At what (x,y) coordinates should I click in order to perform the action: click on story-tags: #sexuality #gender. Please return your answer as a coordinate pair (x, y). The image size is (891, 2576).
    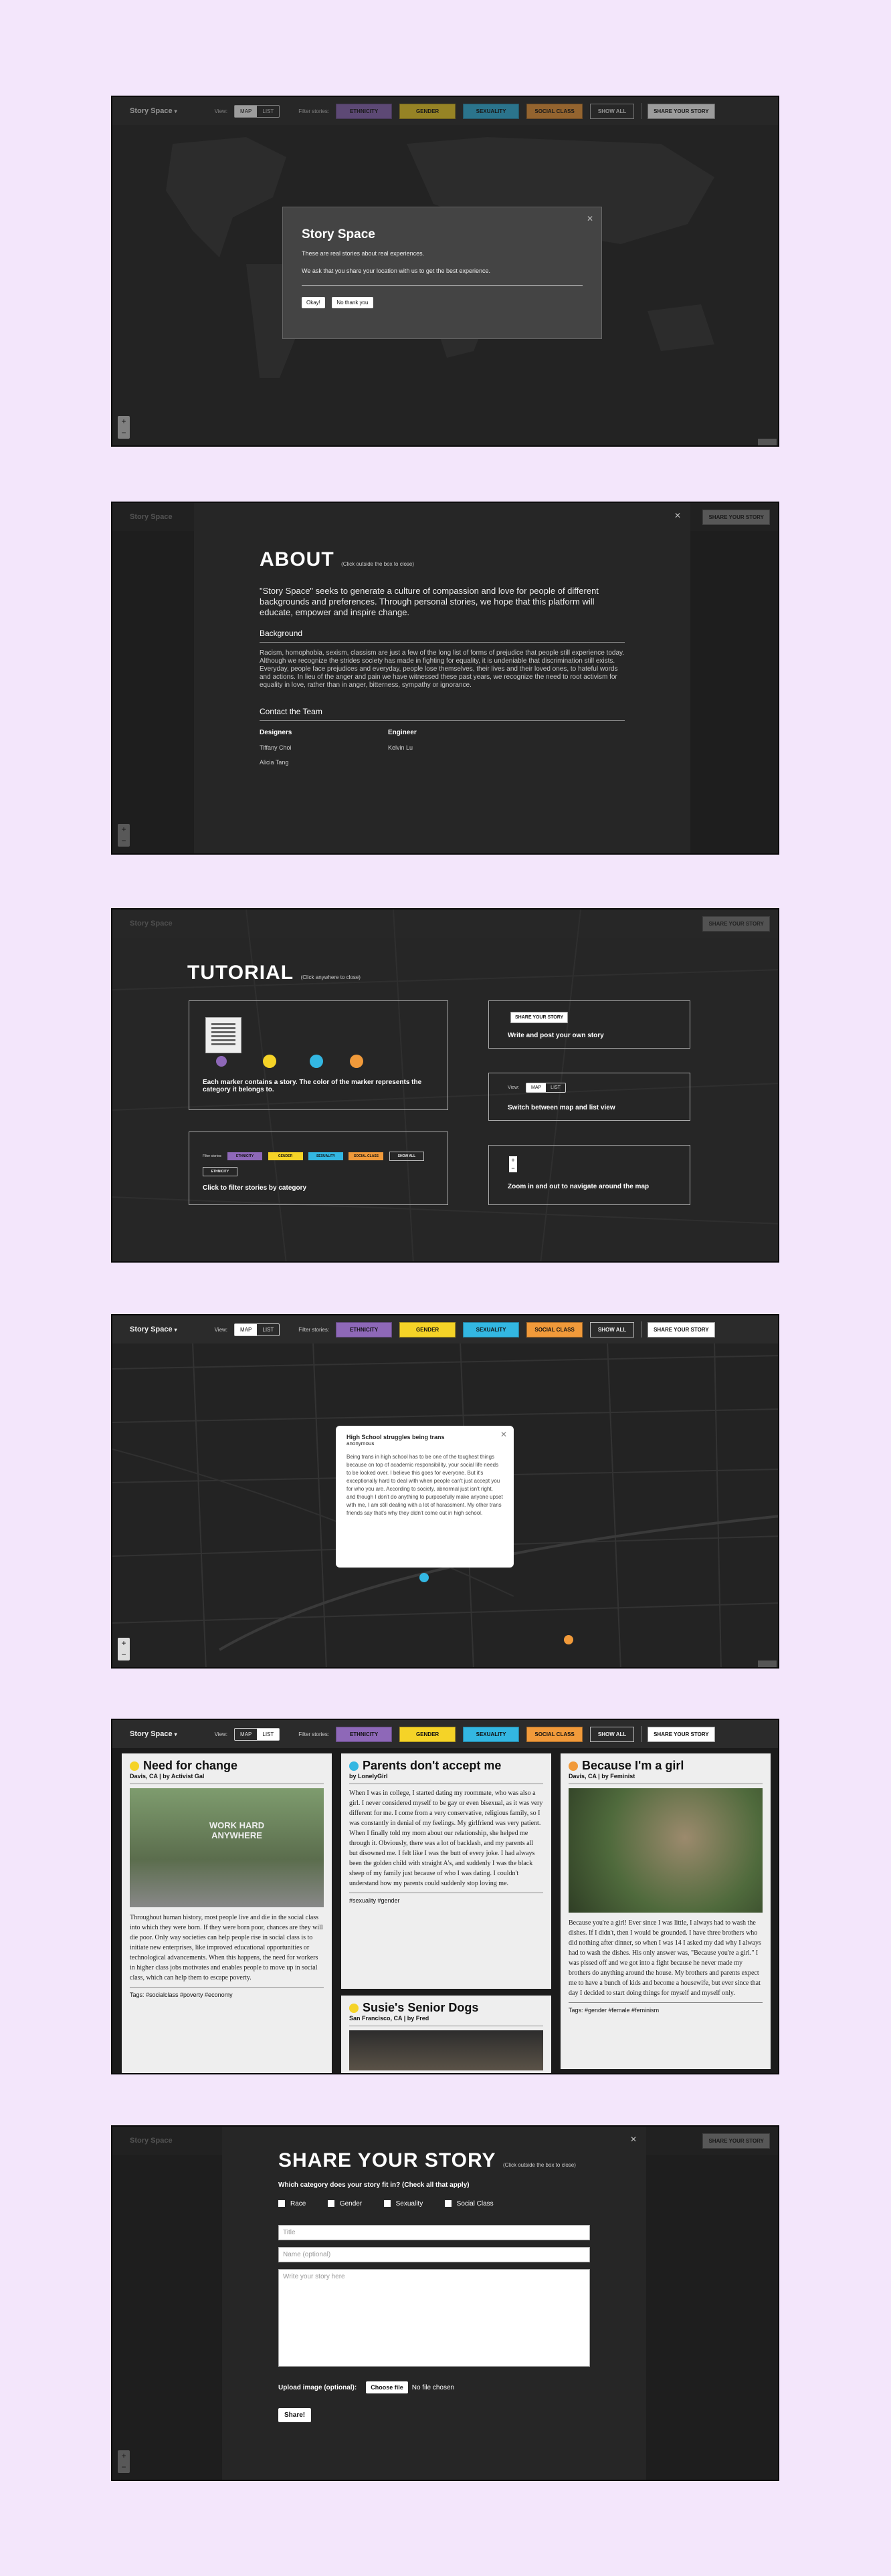
    Looking at the image, I should click on (446, 1898).